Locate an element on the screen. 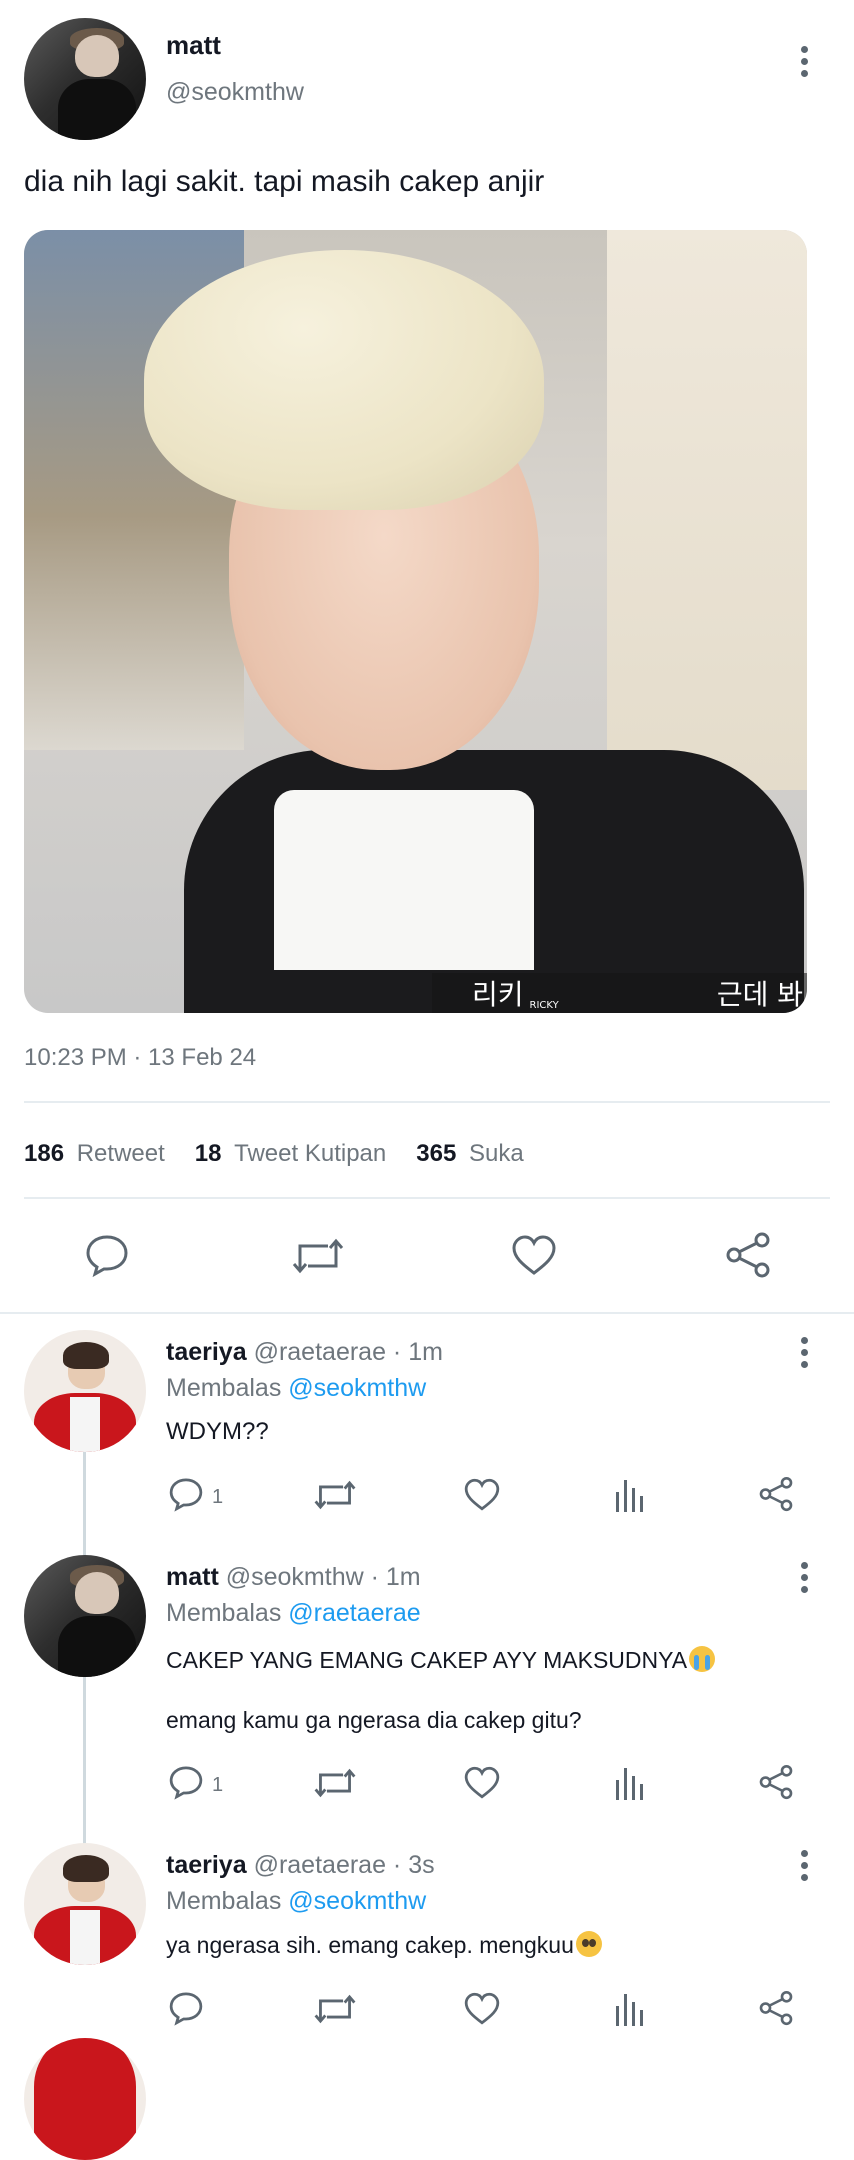 This screenshot has width=854, height=2160. media-caption-sub: RICKY is located at coordinates (544, 1005).